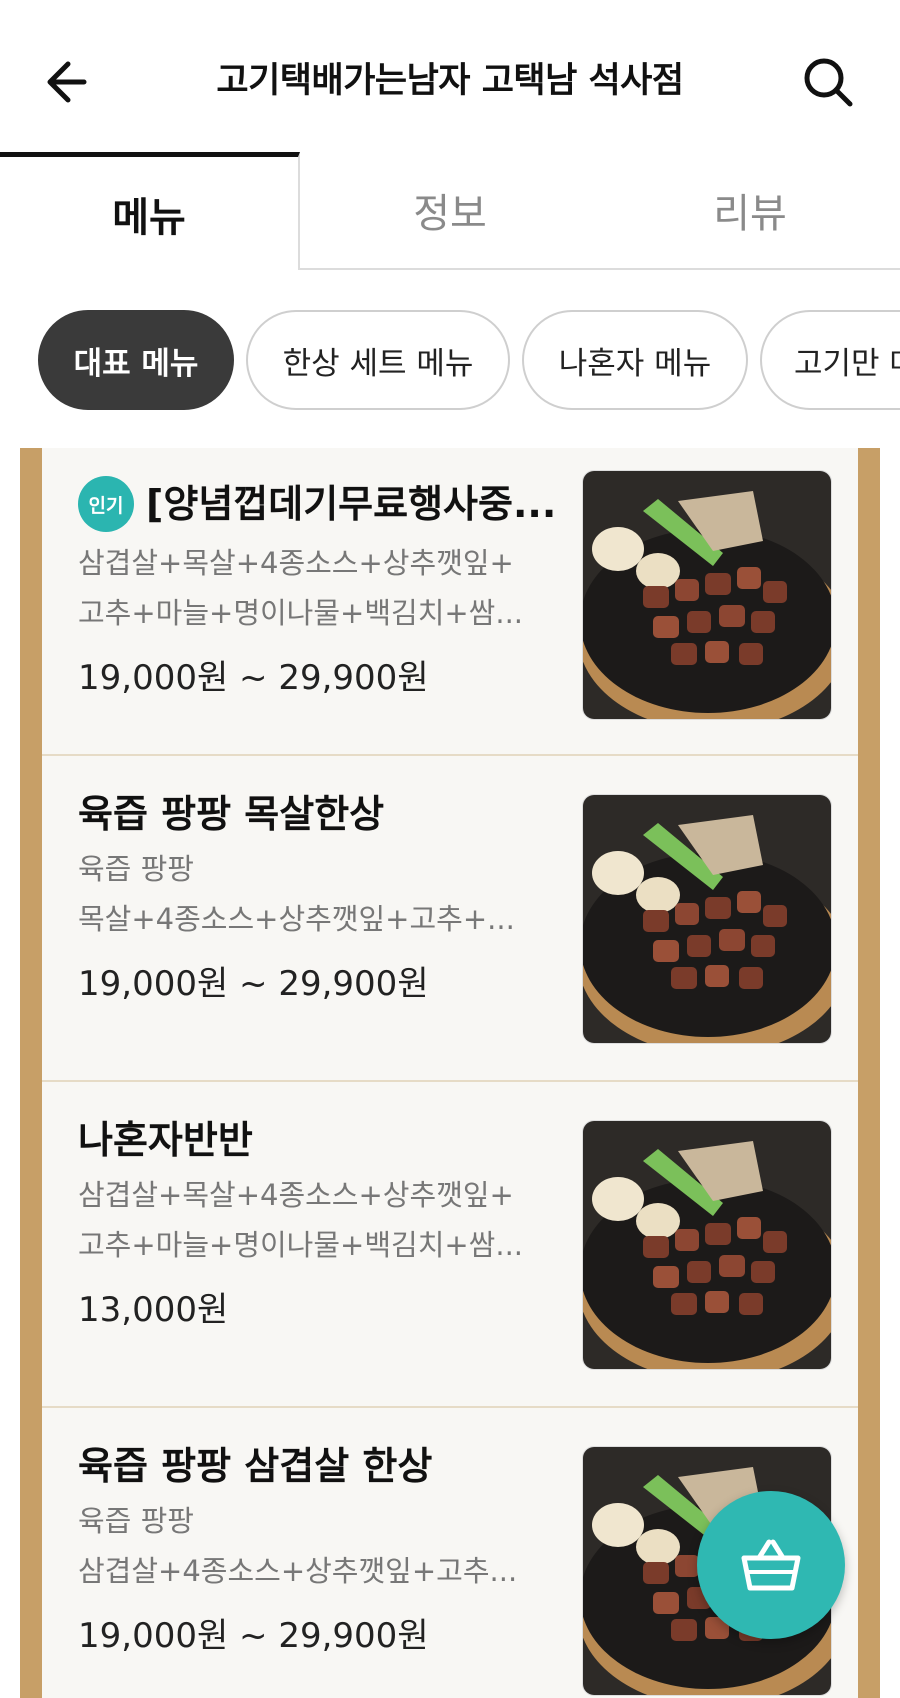  What do you see at coordinates (830, 360) in the screenshot?
I see `chip-meat-only-menu: 고기만 메` at bounding box center [830, 360].